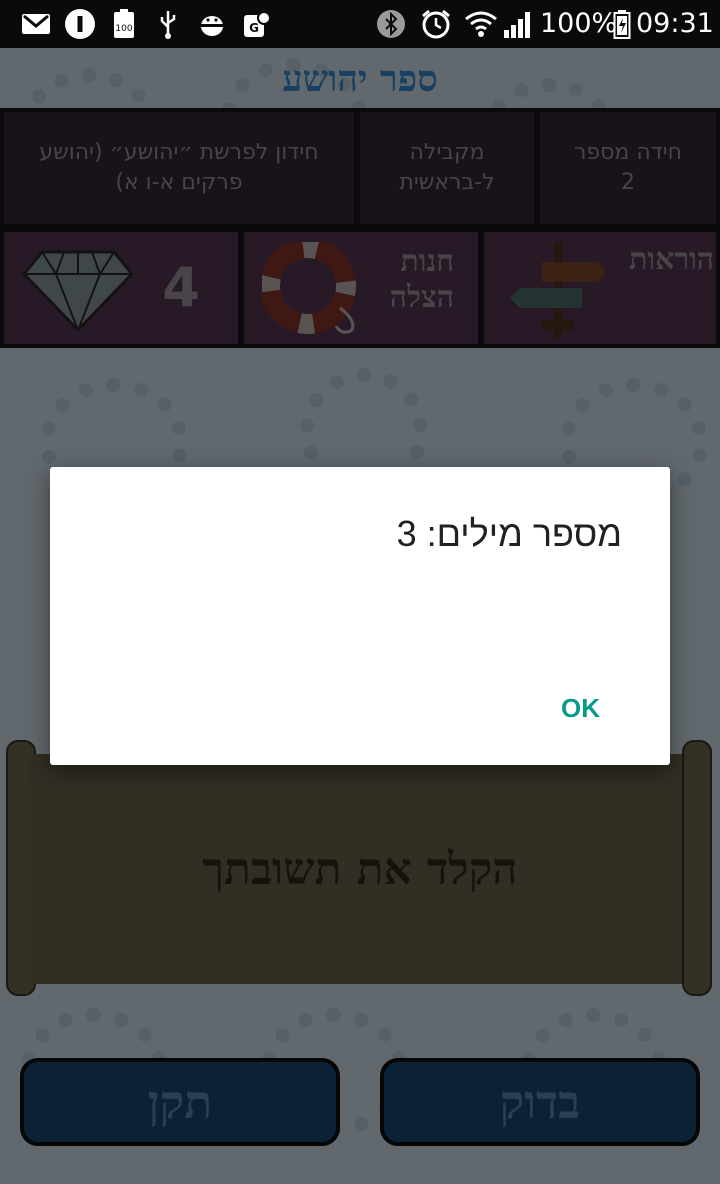  What do you see at coordinates (518, 24) in the screenshot?
I see `signal-icon` at bounding box center [518, 24].